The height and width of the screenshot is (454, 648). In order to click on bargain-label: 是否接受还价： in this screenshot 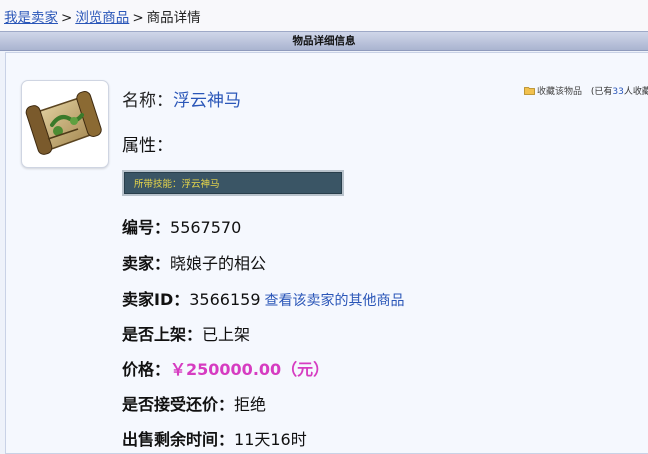, I will do `click(178, 404)`.